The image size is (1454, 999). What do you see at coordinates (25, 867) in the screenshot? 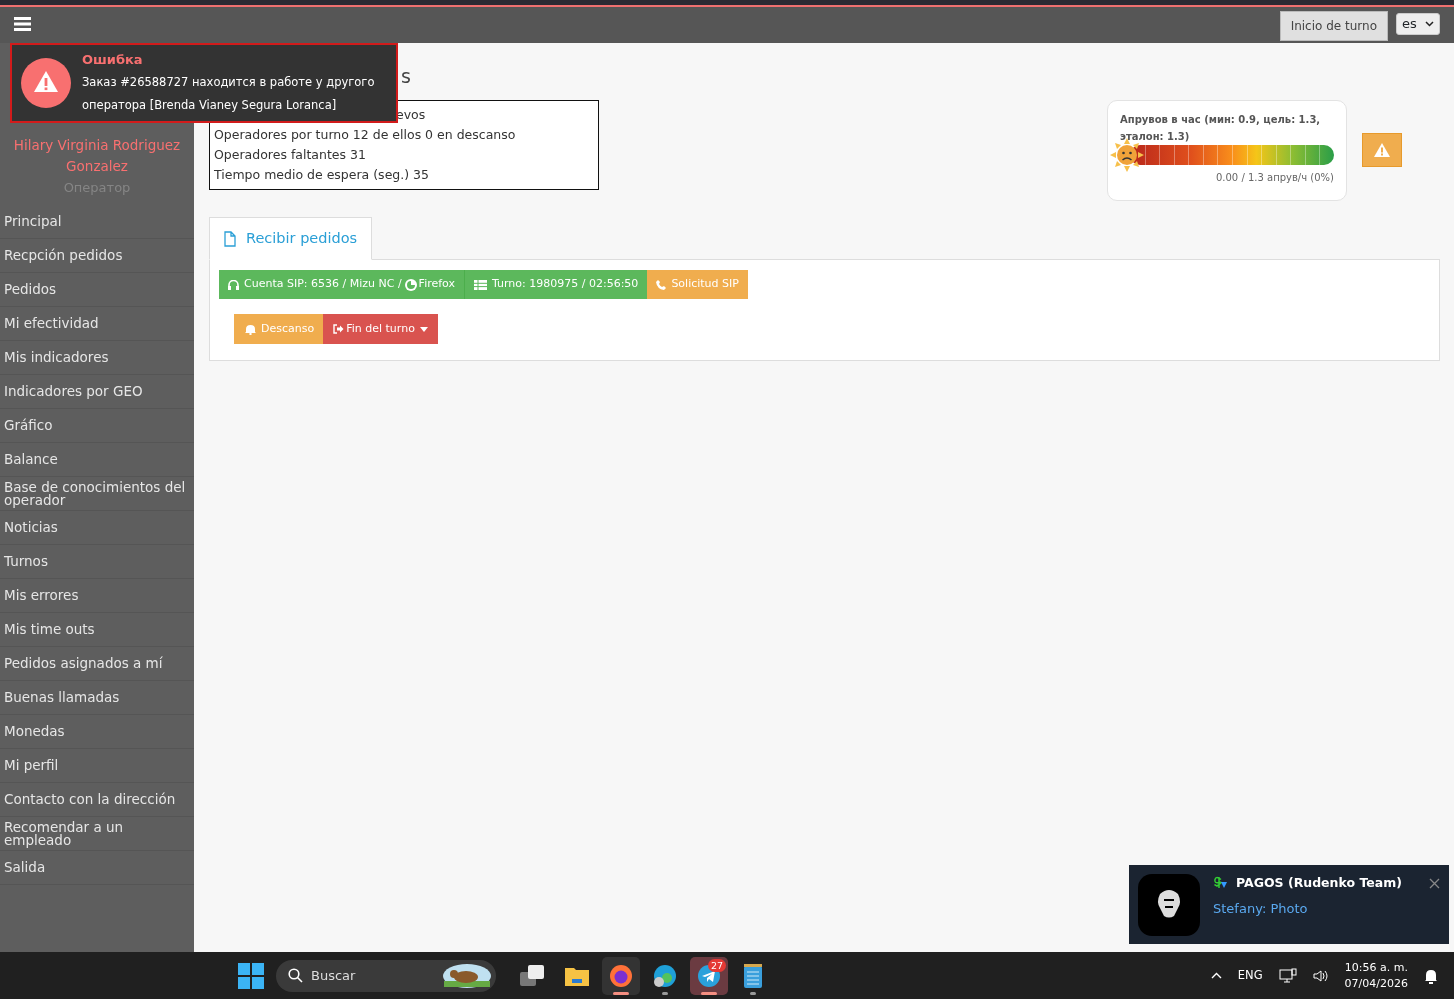
I see `sidebar-item: Salida` at bounding box center [25, 867].